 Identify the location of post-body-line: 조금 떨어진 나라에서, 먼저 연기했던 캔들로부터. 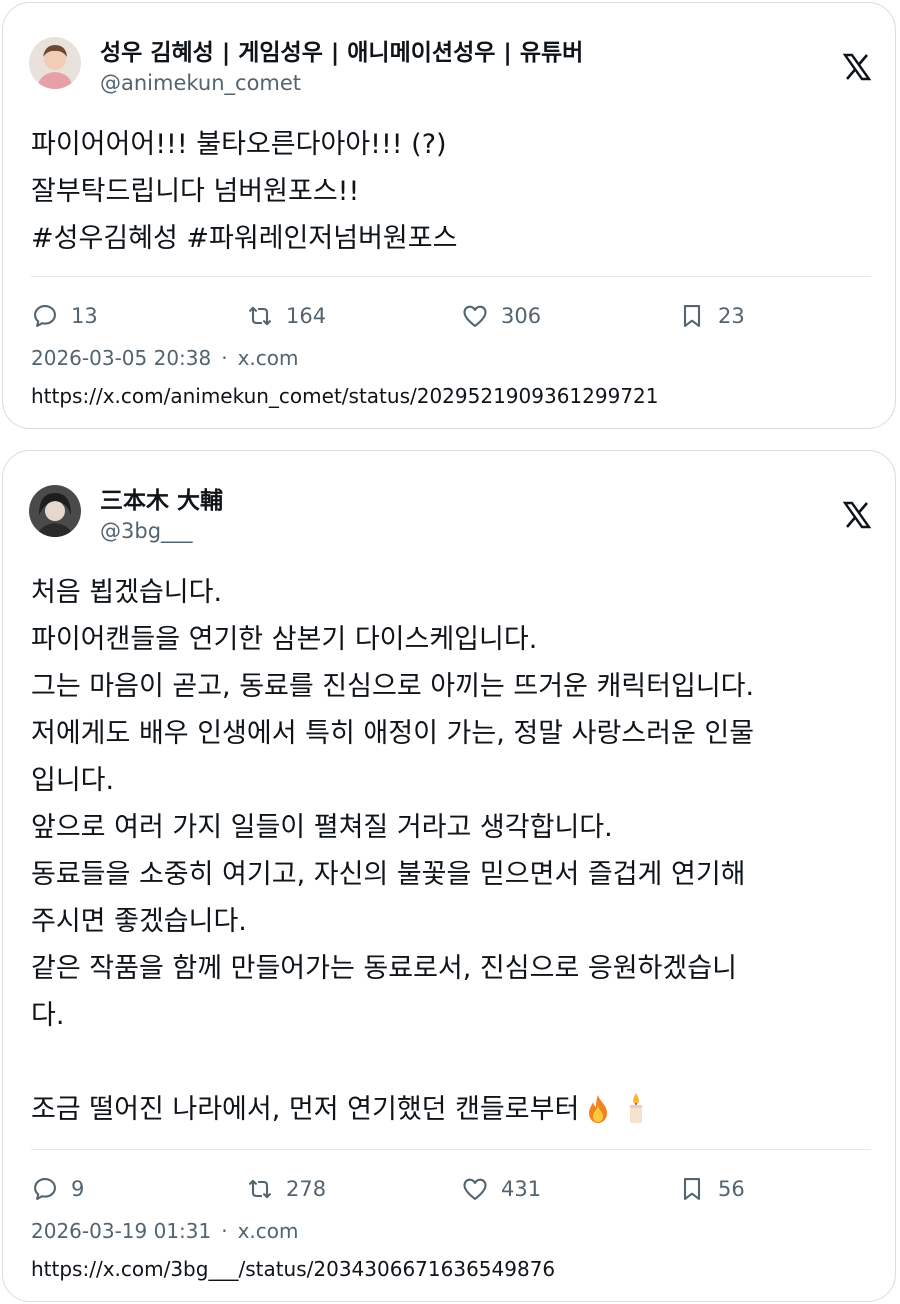
(453, 1112).